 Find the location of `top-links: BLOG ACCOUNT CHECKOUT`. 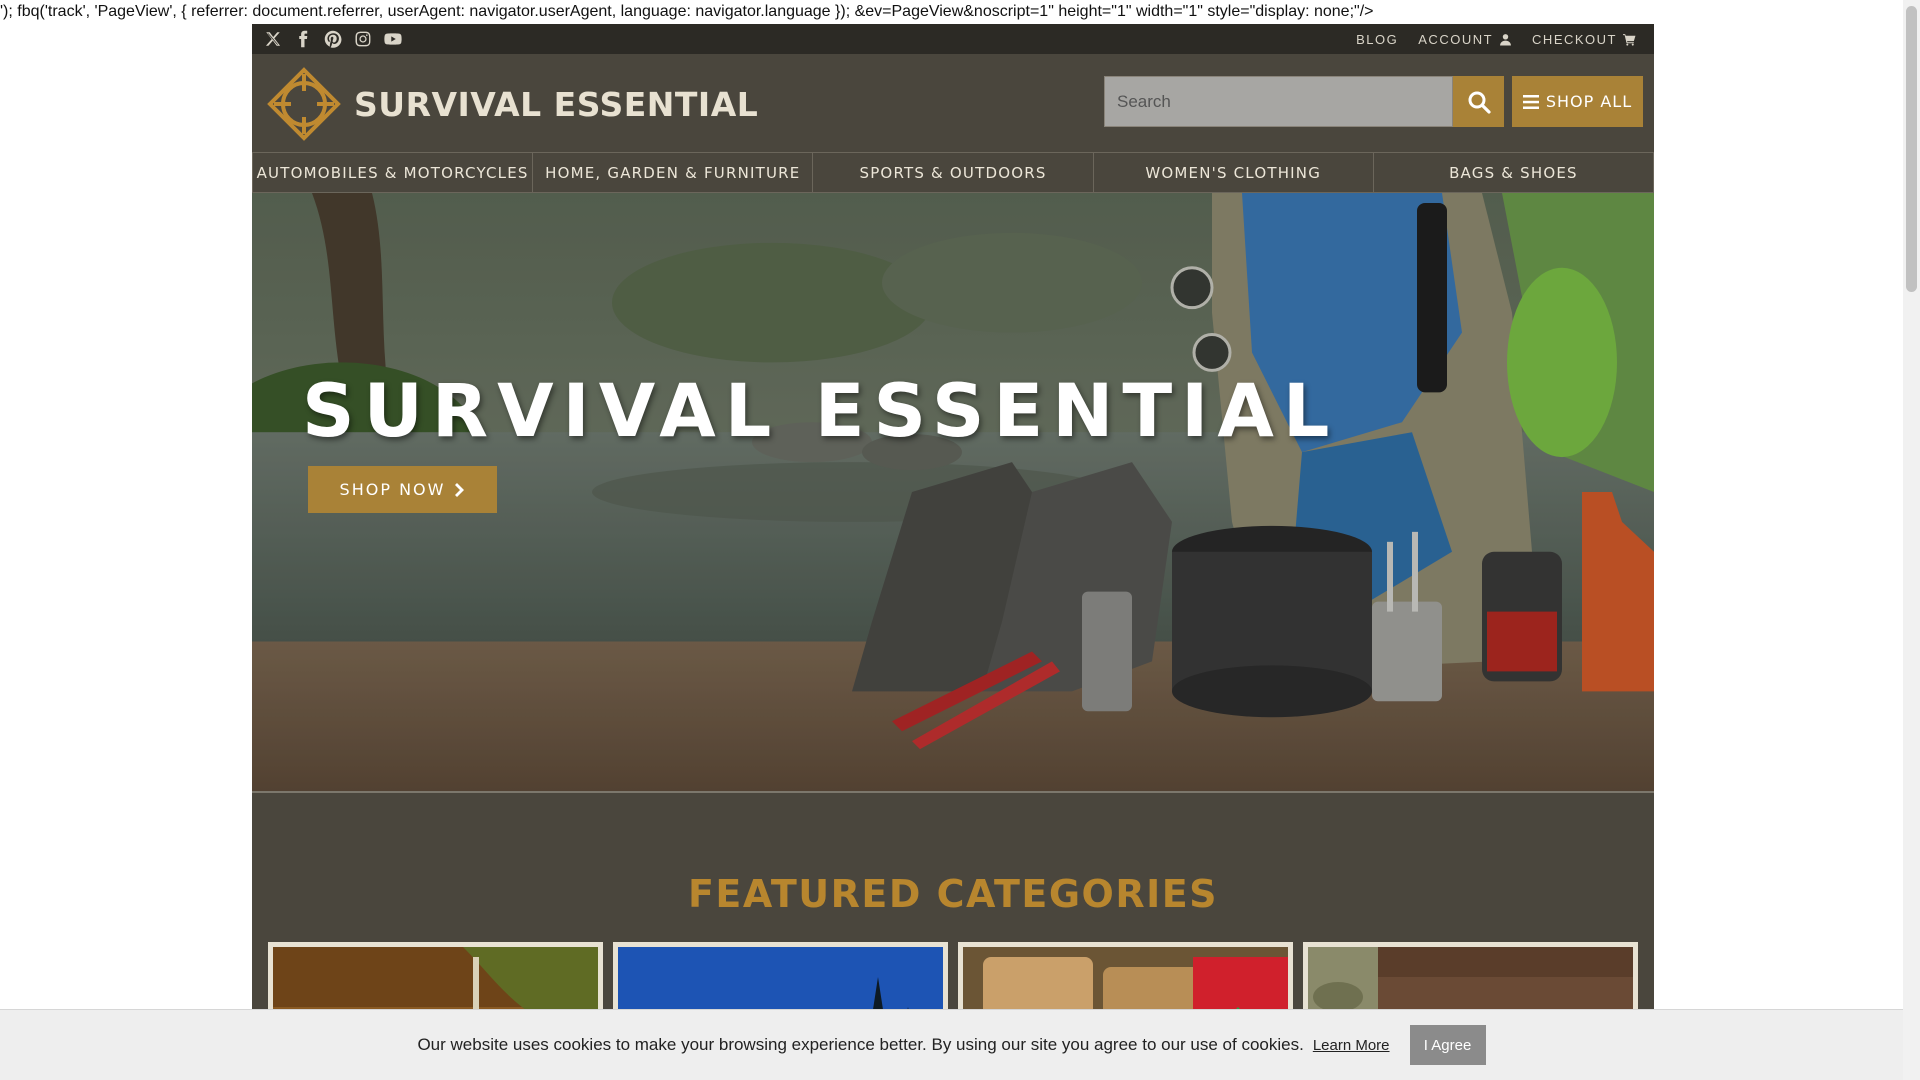

top-links: BLOG ACCOUNT CHECKOUT is located at coordinates (1496, 39).